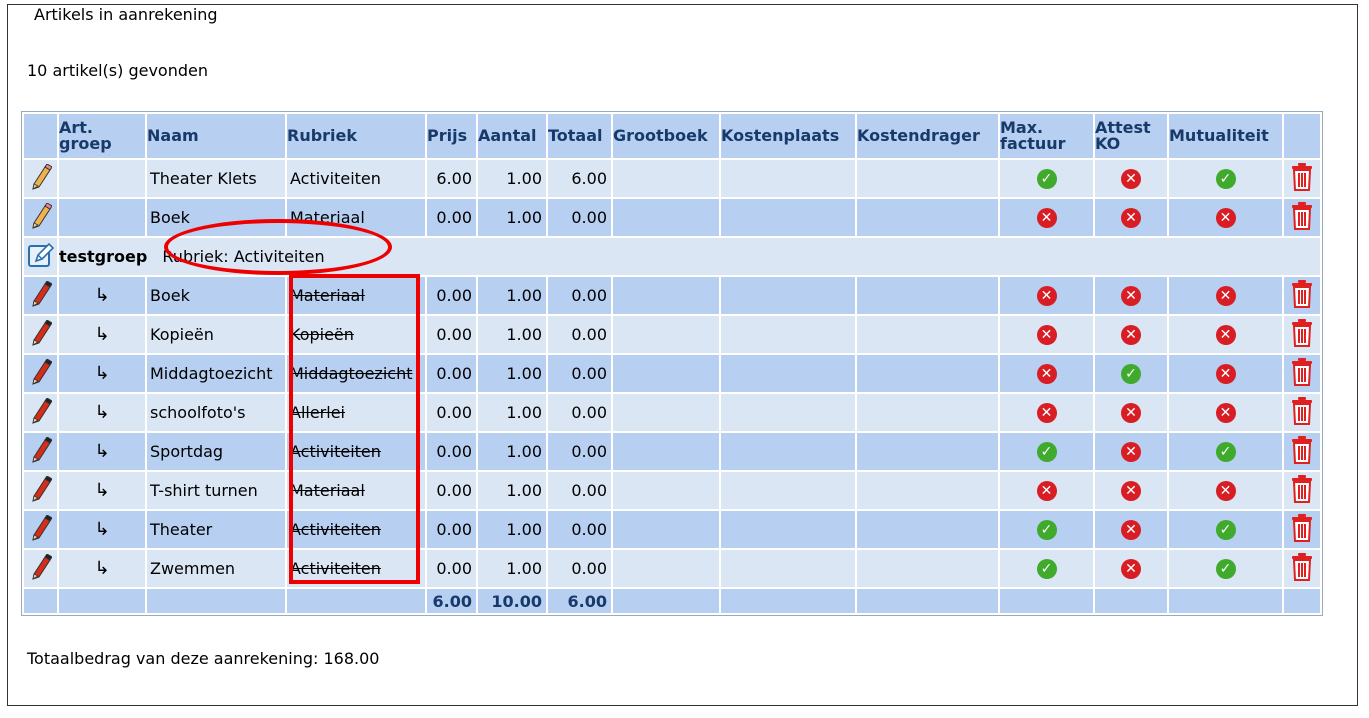  Describe the element at coordinates (356, 334) in the screenshot. I see `rubriek-cell: Kopieën` at that location.